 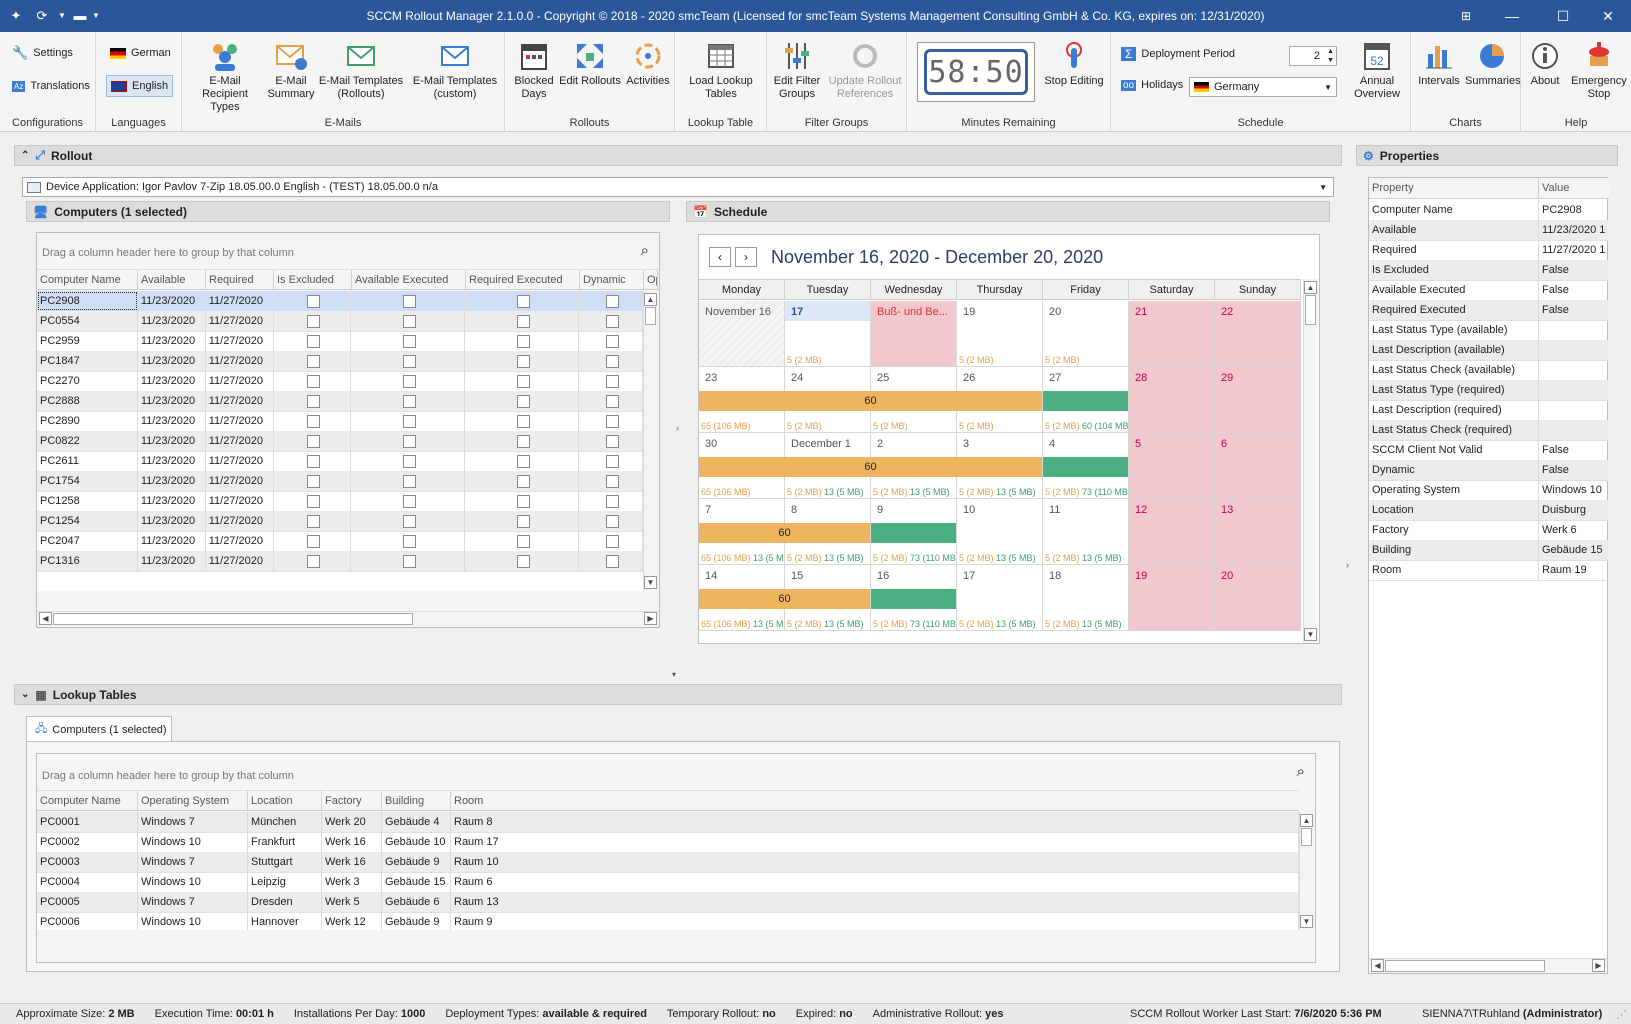 What do you see at coordinates (1310, 461) in the screenshot?
I see `calendar-vscroll: ▲ ▼` at bounding box center [1310, 461].